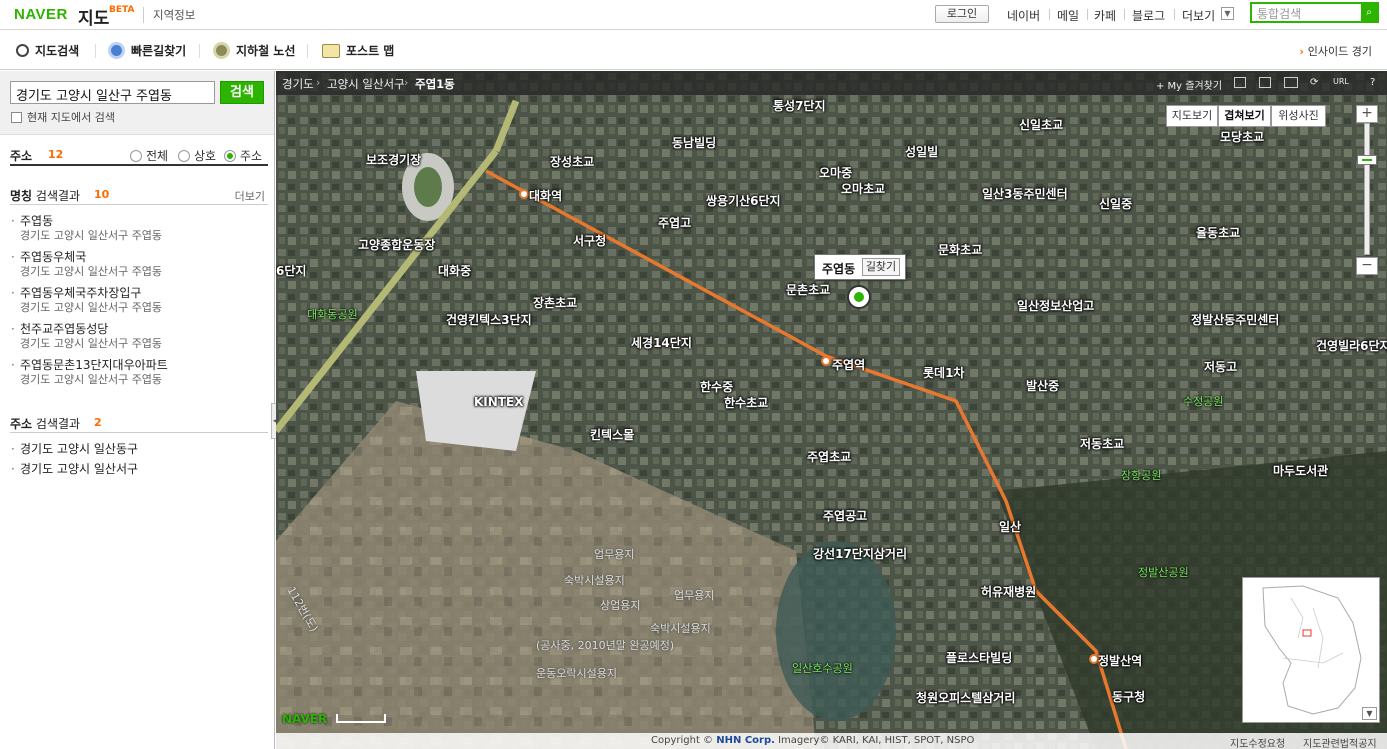 The height and width of the screenshot is (749, 1387). What do you see at coordinates (1192, 116) in the screenshot?
I see `view-map-button: 지도보기` at bounding box center [1192, 116].